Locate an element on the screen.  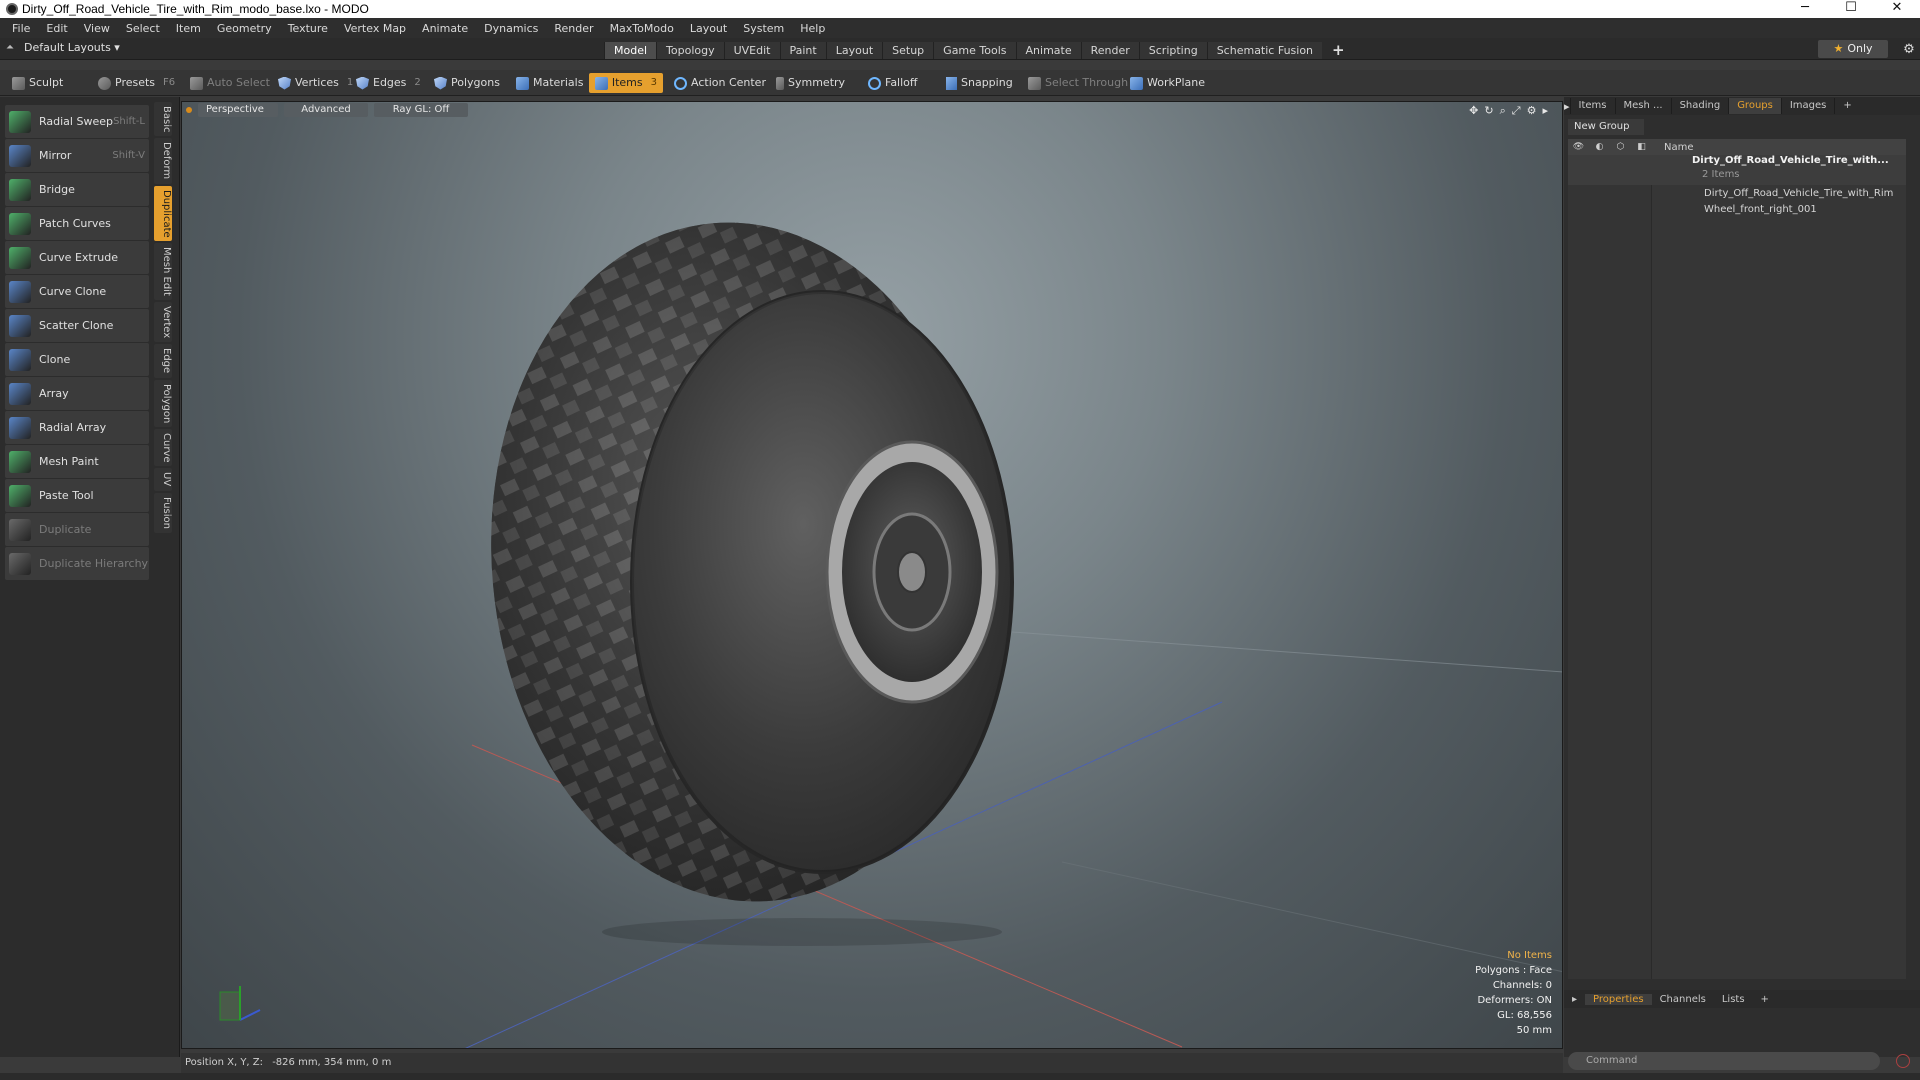
layout-tab-uvedit: UVEdit is located at coordinates (751, 50).